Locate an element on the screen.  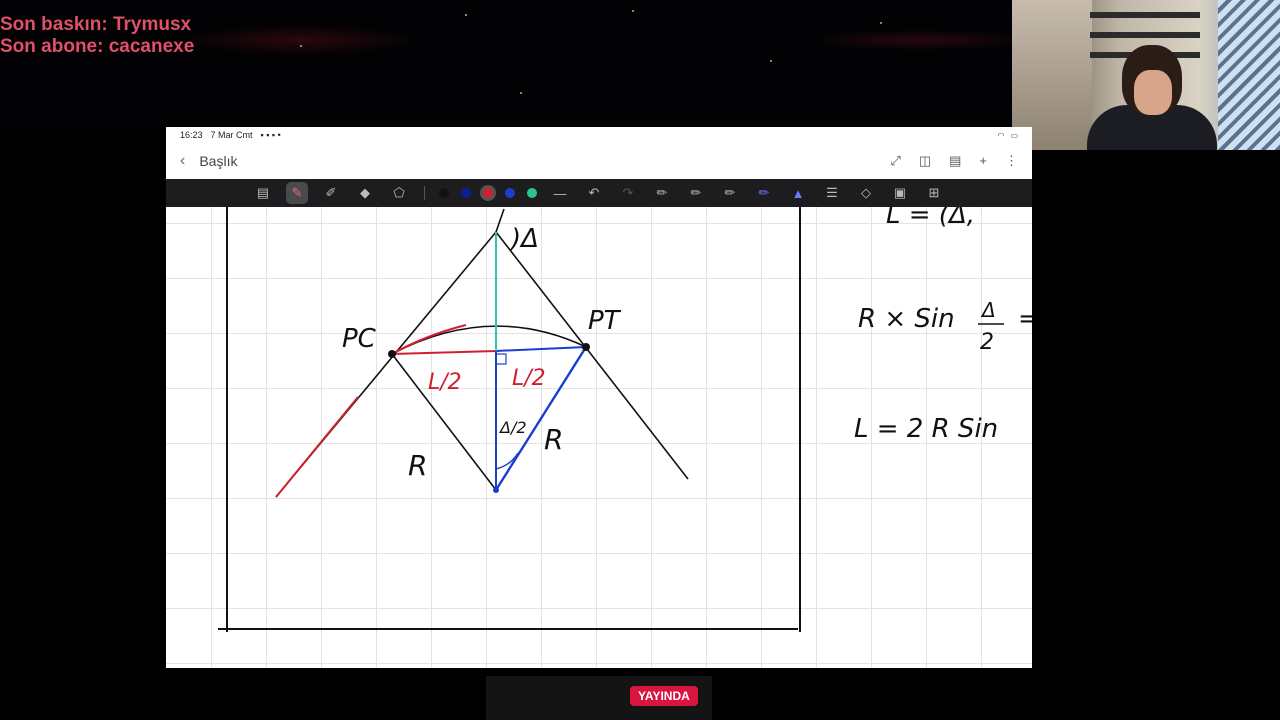
back-arrow-icon: ‹ is located at coordinates (182, 161).